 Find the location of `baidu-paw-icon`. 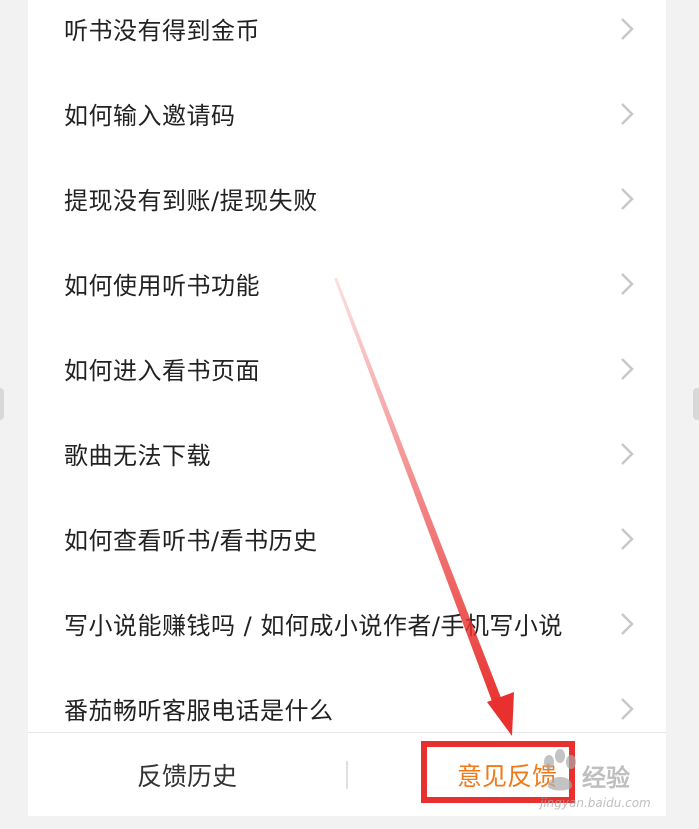

baidu-paw-icon is located at coordinates (560, 770).